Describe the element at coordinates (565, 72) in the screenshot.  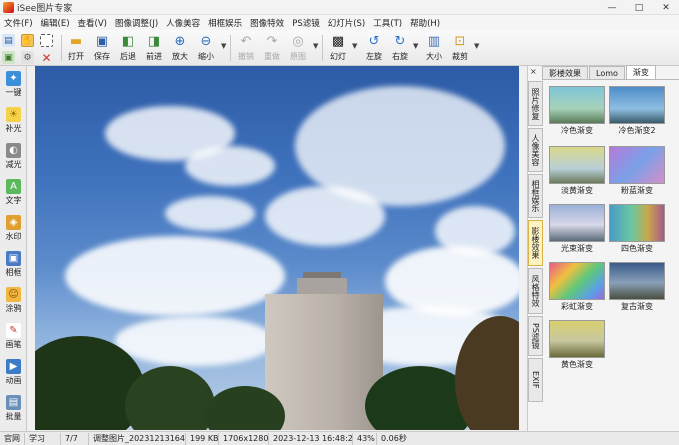
I see `tab-studio-effects: 影楼效果` at that location.